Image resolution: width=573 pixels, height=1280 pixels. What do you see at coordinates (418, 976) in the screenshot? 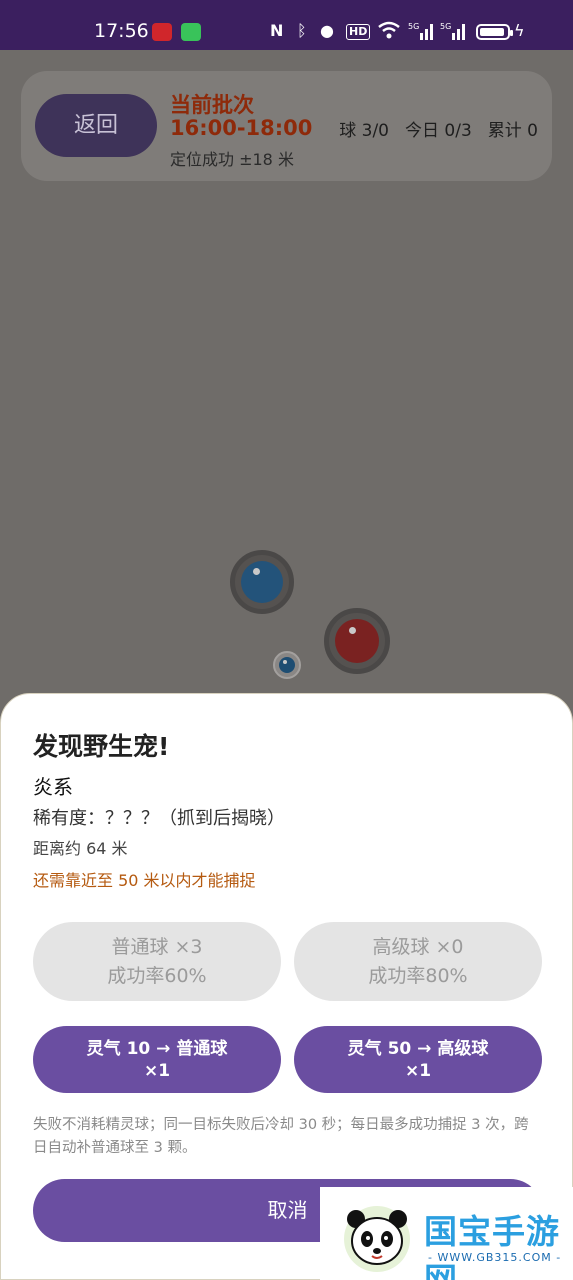
I see `advanced-ball-rate: 成功率80%` at bounding box center [418, 976].